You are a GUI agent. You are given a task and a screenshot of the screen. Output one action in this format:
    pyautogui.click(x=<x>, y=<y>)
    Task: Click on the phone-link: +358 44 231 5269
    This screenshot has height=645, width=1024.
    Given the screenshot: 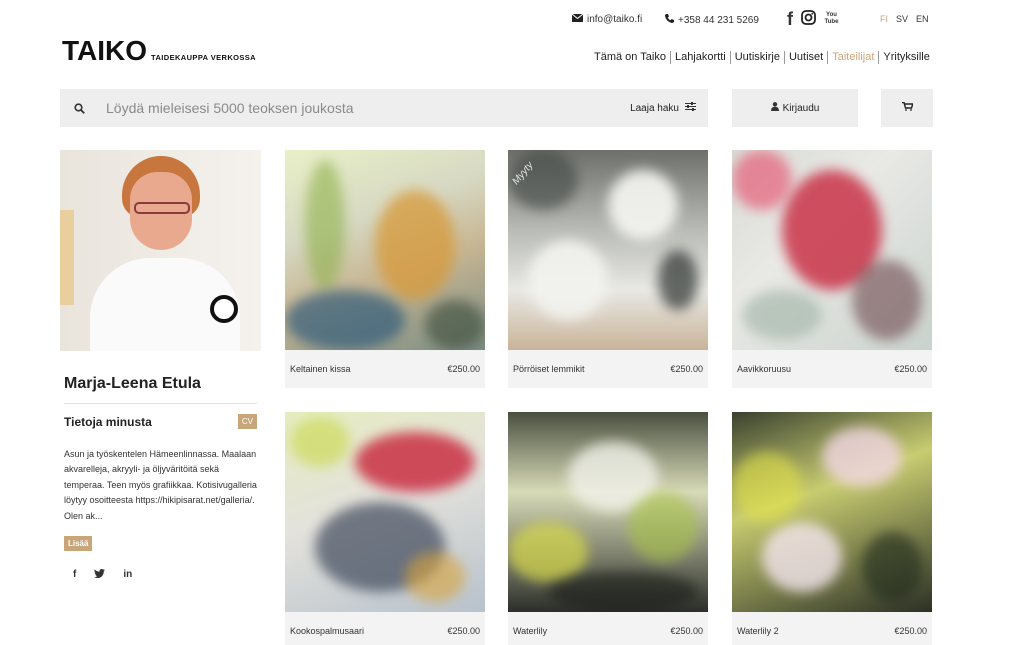 What is the action you would take?
    pyautogui.click(x=712, y=20)
    